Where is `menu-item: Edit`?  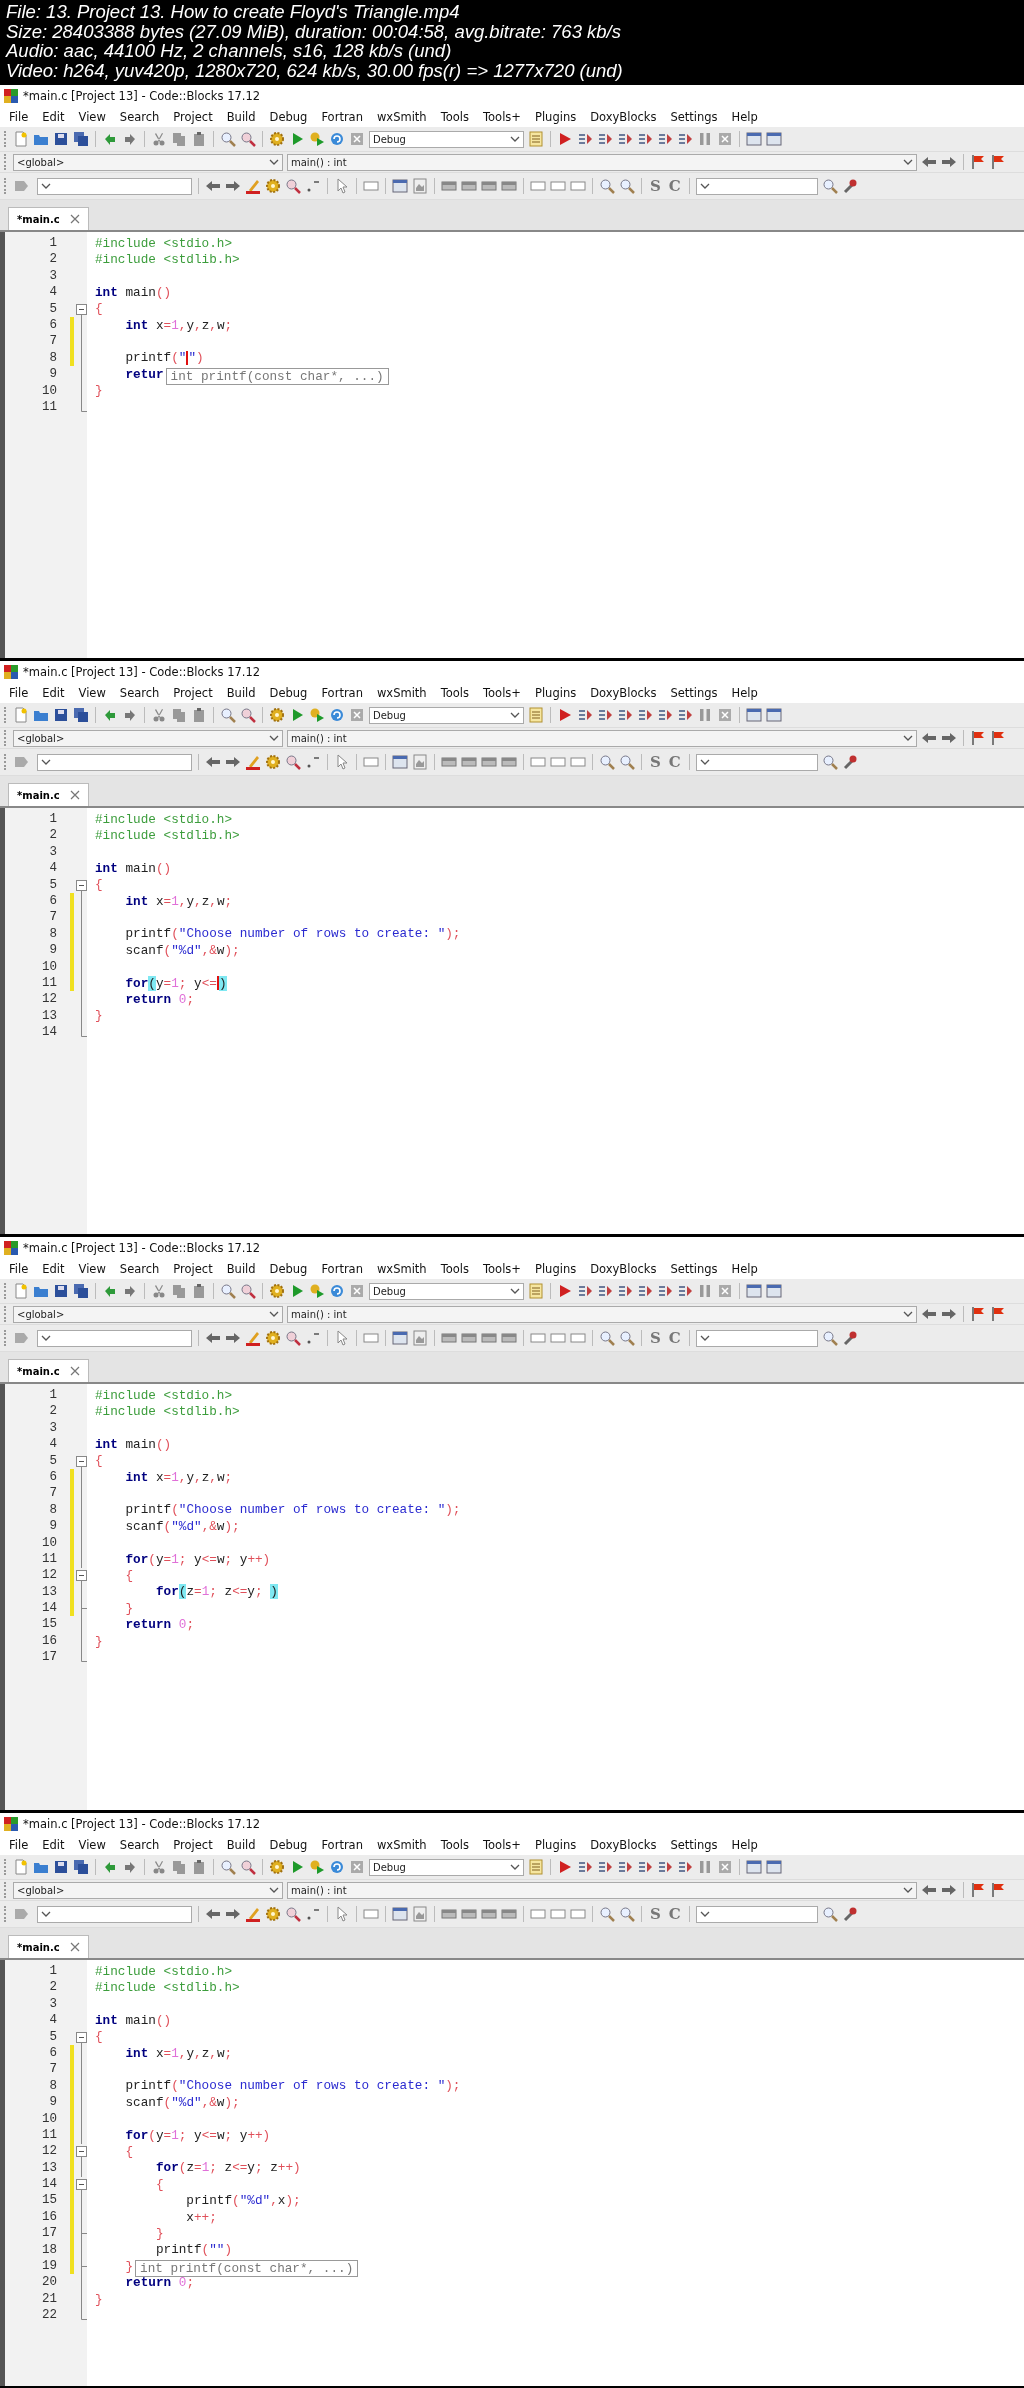
menu-item: Edit is located at coordinates (53, 117).